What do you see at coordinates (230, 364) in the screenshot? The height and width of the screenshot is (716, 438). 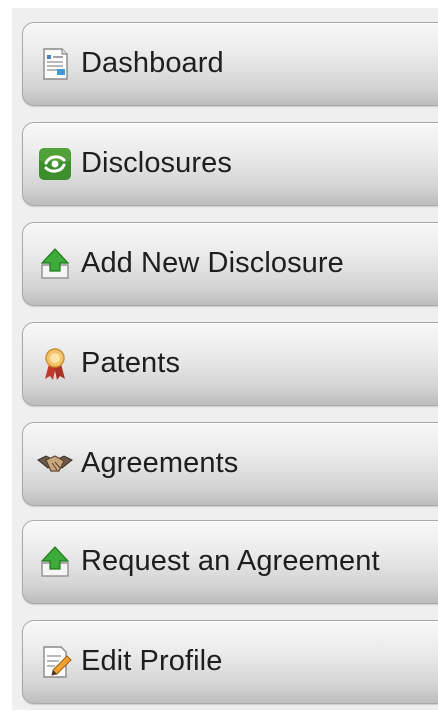 I see `menu-item-patents: Patents` at bounding box center [230, 364].